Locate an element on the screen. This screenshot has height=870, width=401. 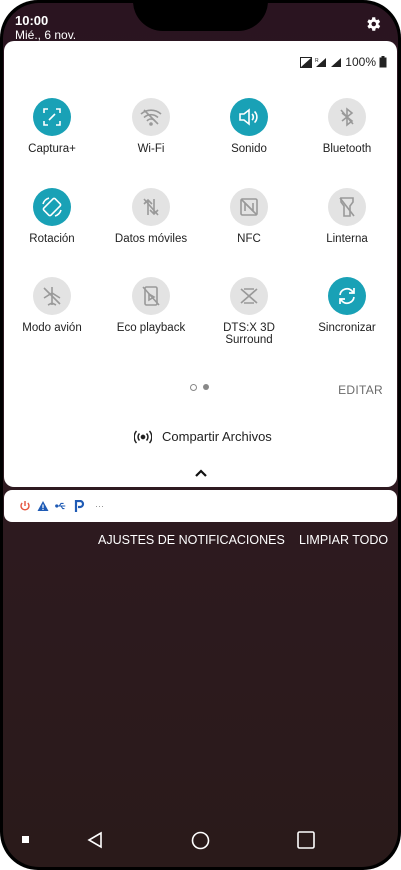
tile-datos-moviles: Datos móviles is located at coordinates (151, 216).